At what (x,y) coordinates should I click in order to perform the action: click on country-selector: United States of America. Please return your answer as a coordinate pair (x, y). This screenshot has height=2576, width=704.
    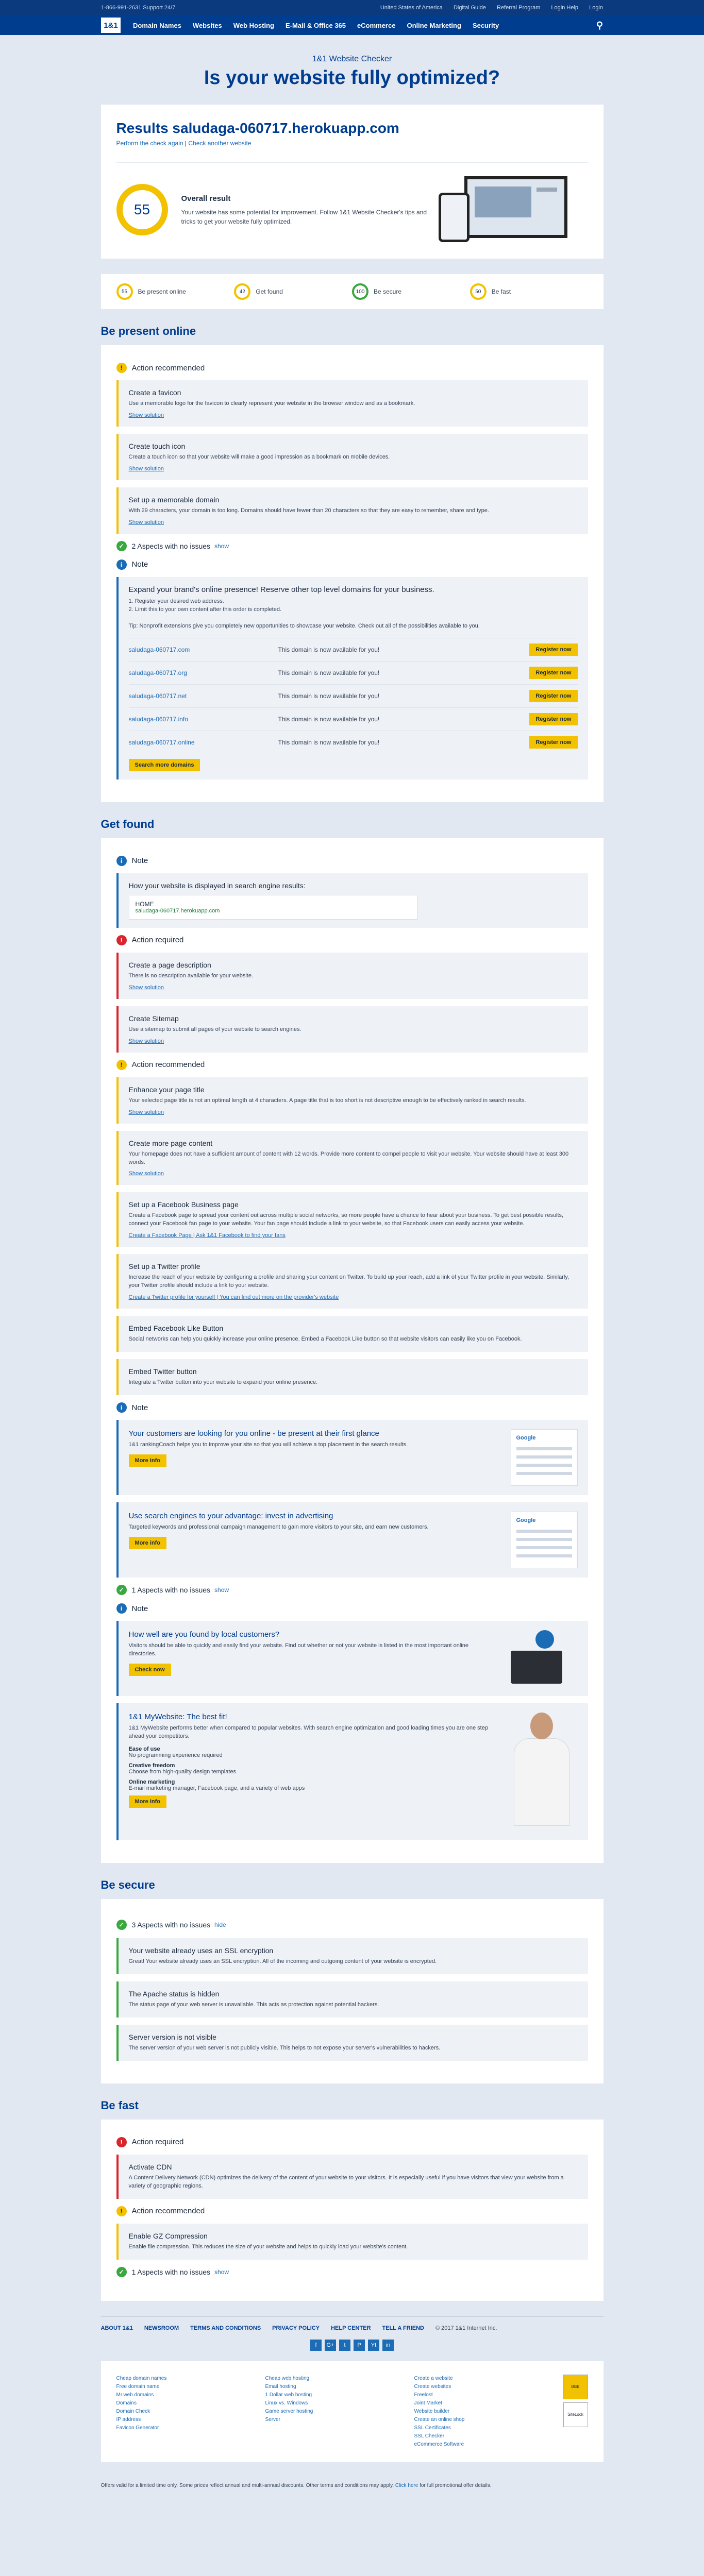
    Looking at the image, I should click on (411, 8).